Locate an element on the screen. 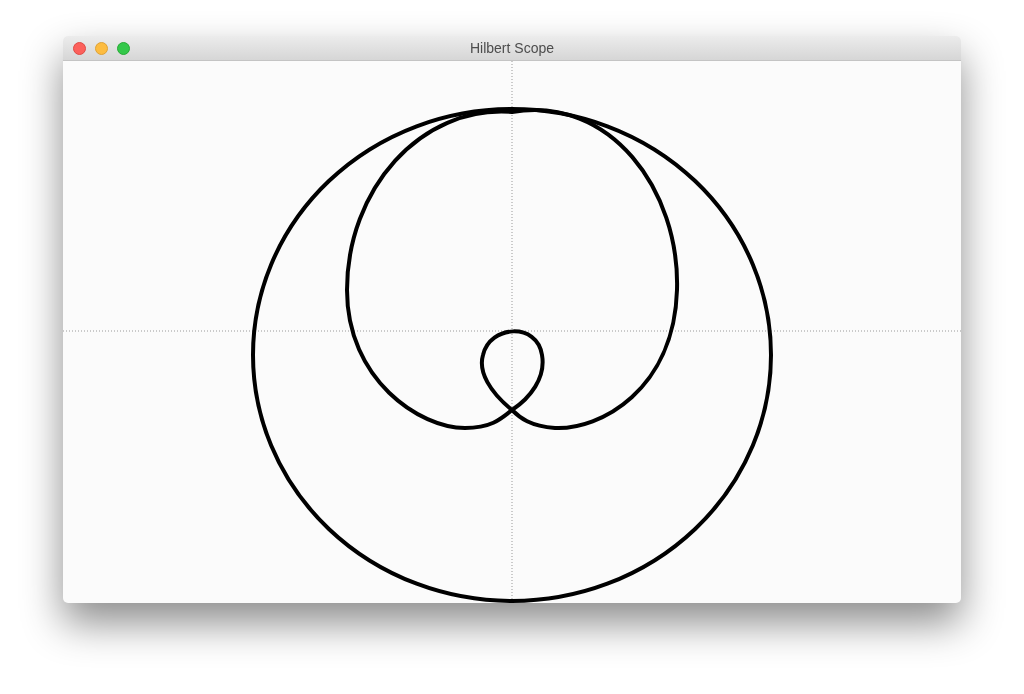  zoom-button is located at coordinates (123, 48).